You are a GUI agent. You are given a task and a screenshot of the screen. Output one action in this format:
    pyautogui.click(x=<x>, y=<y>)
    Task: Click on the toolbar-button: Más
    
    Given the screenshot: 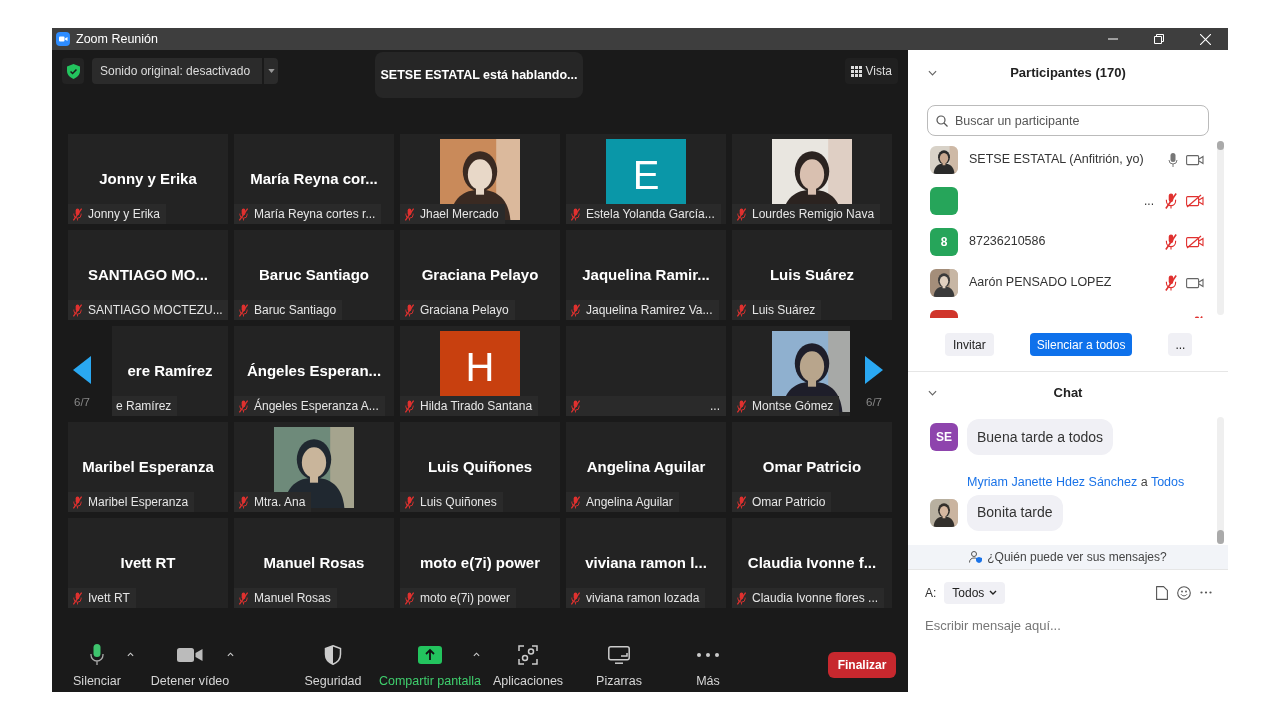 What is the action you would take?
    pyautogui.click(x=708, y=665)
    